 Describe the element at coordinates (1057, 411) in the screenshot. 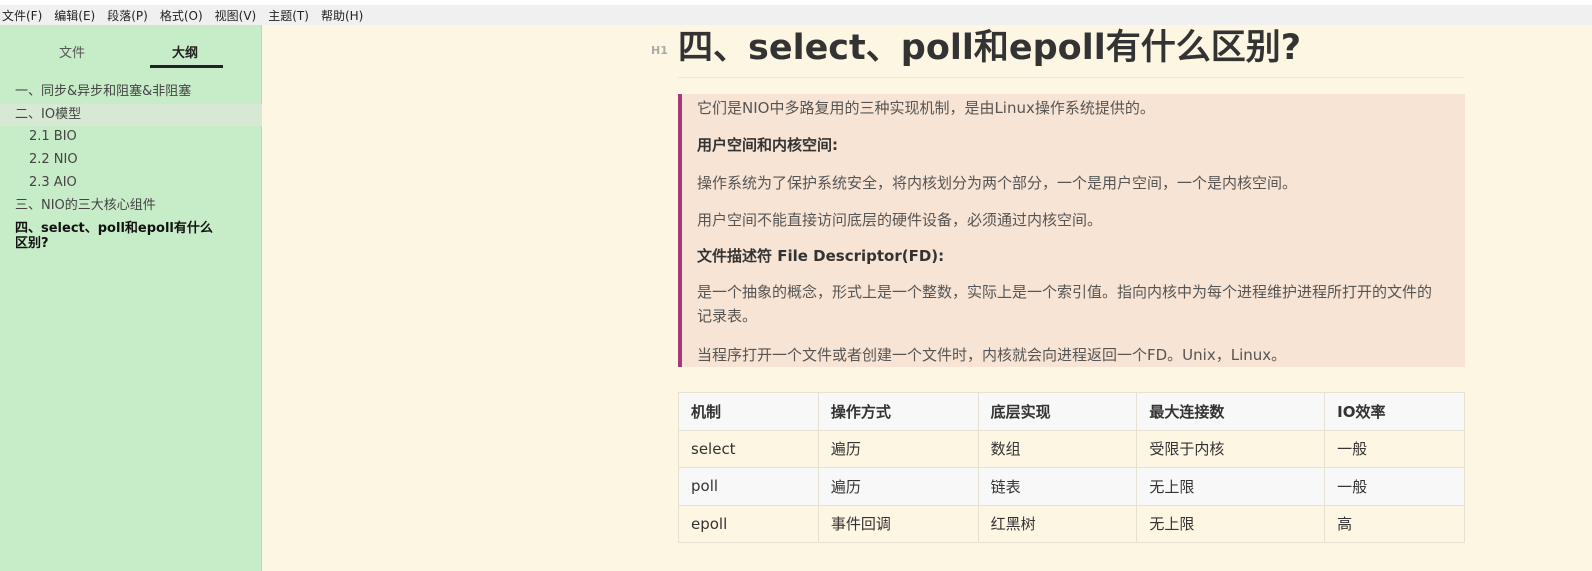

I see `column-header: 底层实现` at that location.